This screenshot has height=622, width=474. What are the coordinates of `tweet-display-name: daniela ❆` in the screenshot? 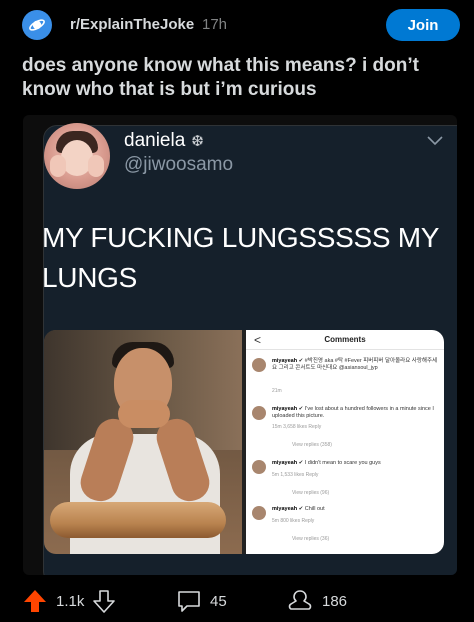 It's located at (164, 141).